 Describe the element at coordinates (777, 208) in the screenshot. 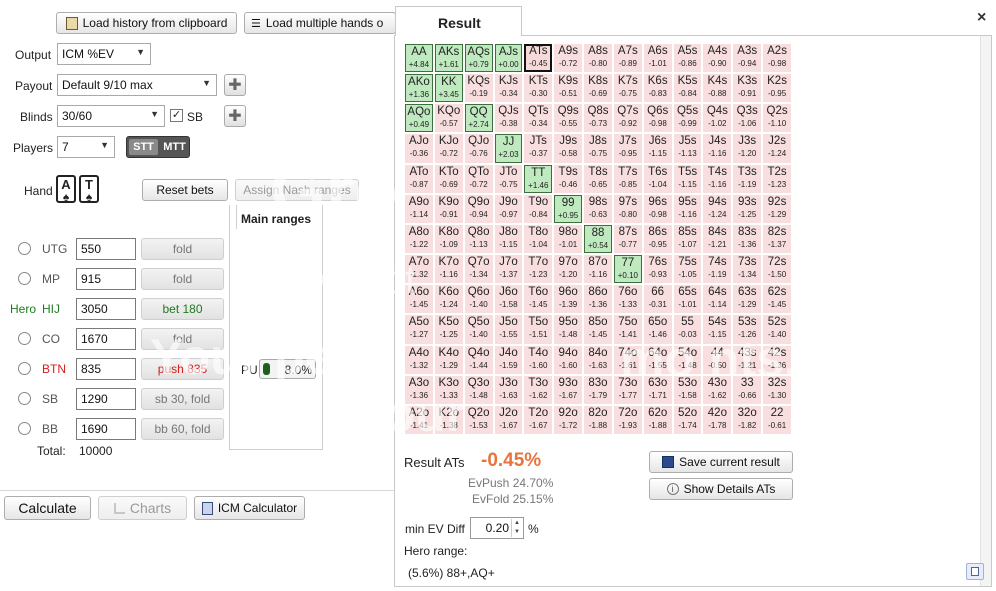

I see `hand-cell-92s: 92s -1.29` at that location.